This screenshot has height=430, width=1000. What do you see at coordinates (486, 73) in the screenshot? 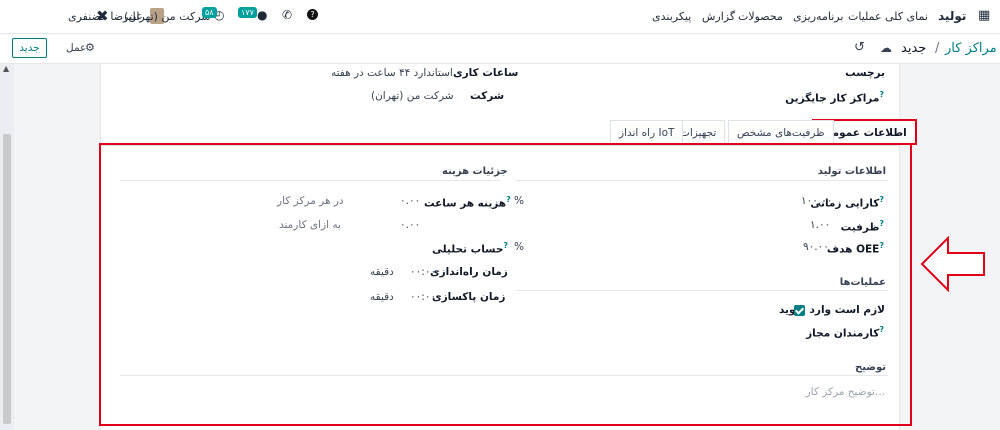
I see `working-hours-label: ساعات کاری` at bounding box center [486, 73].